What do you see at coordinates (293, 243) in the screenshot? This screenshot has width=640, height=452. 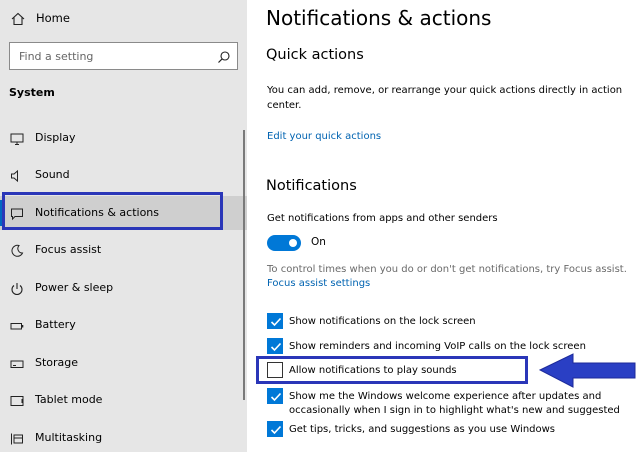 I see `toggle-knob` at bounding box center [293, 243].